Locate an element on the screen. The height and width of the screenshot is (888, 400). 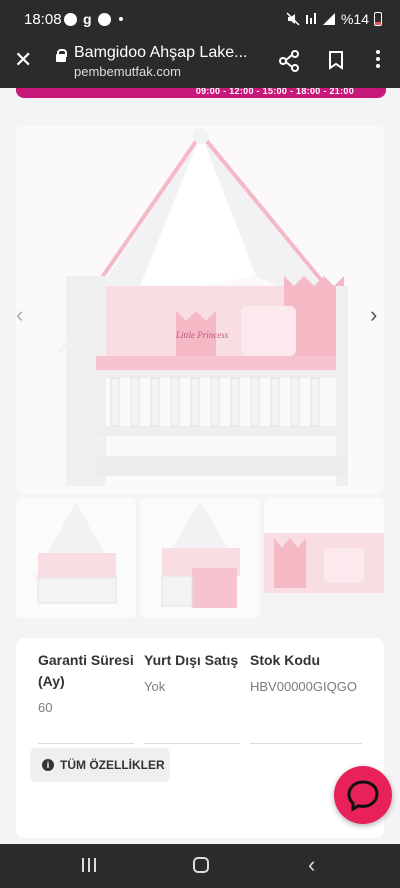
more-options-icon is located at coordinates (378, 59).